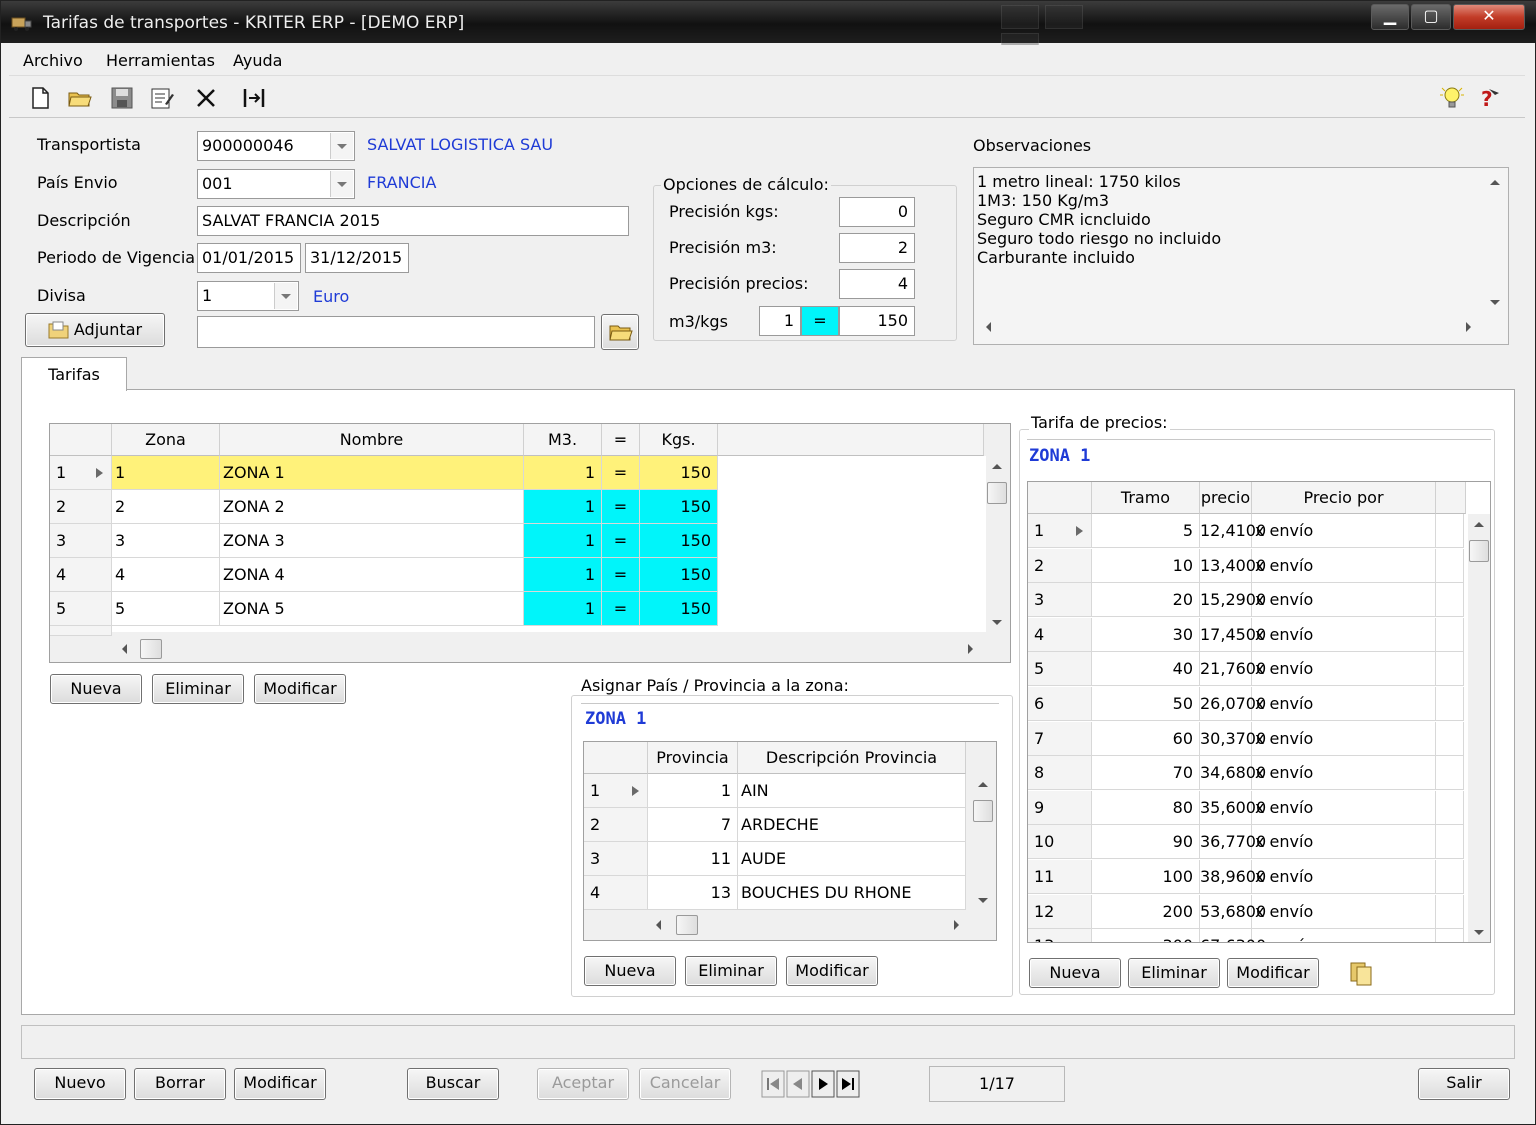  Describe the element at coordinates (81, 631) in the screenshot. I see `new-row-marker` at that location.